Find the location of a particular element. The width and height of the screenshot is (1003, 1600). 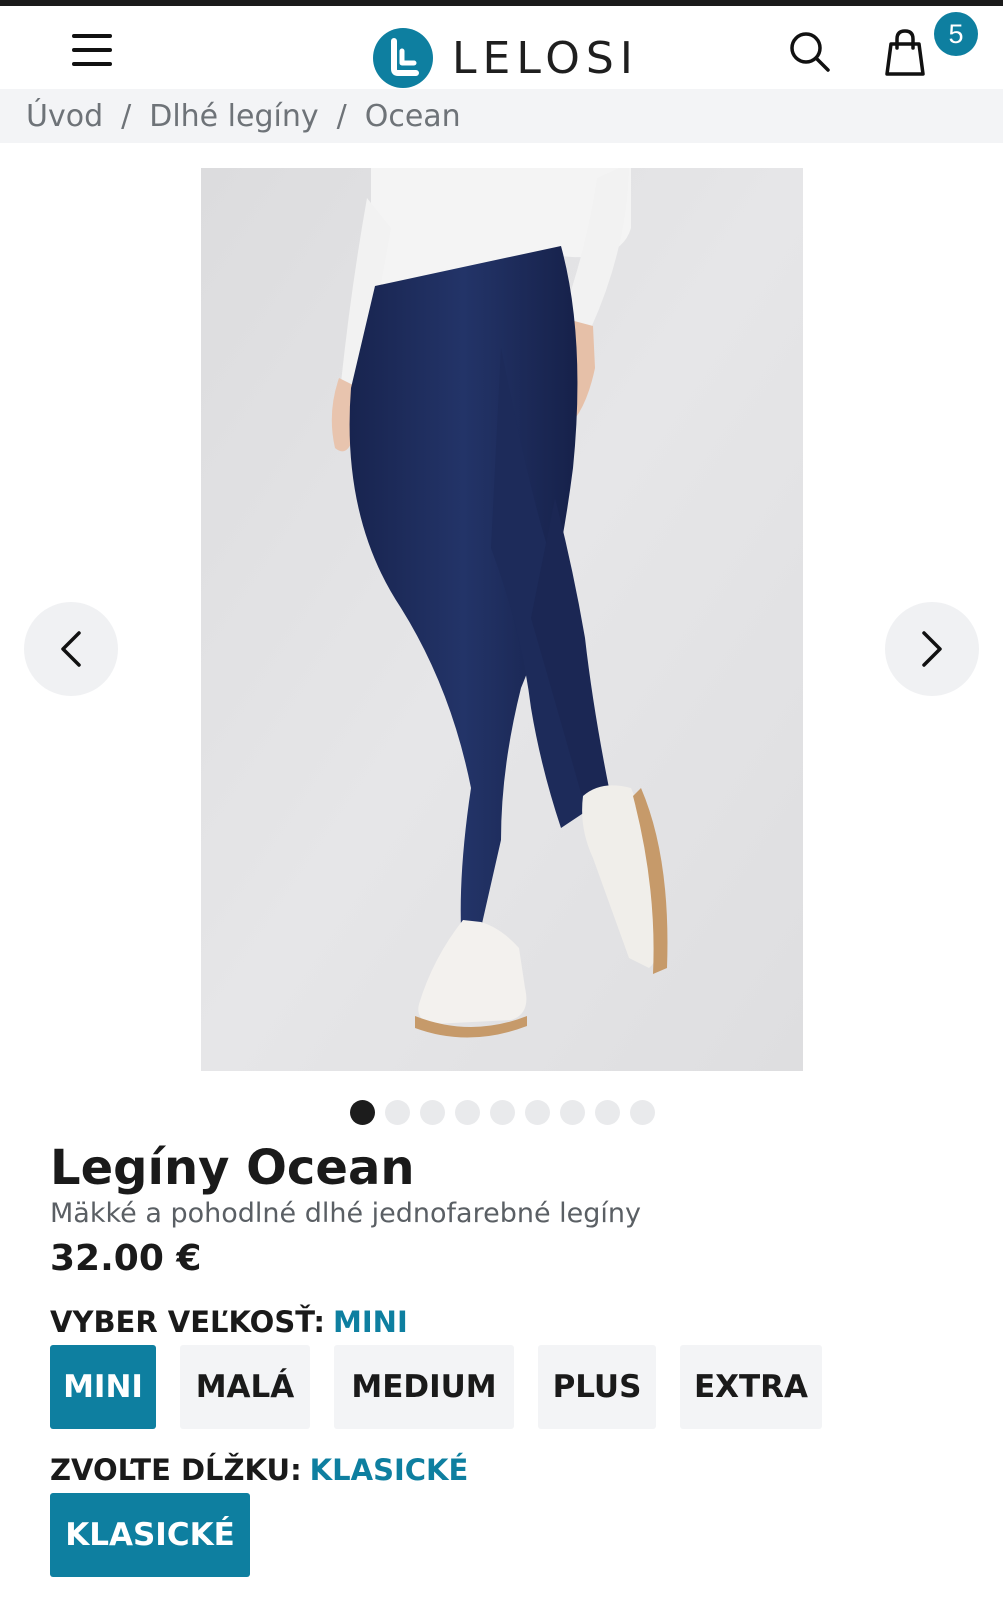

search-icon is located at coordinates (810, 52).